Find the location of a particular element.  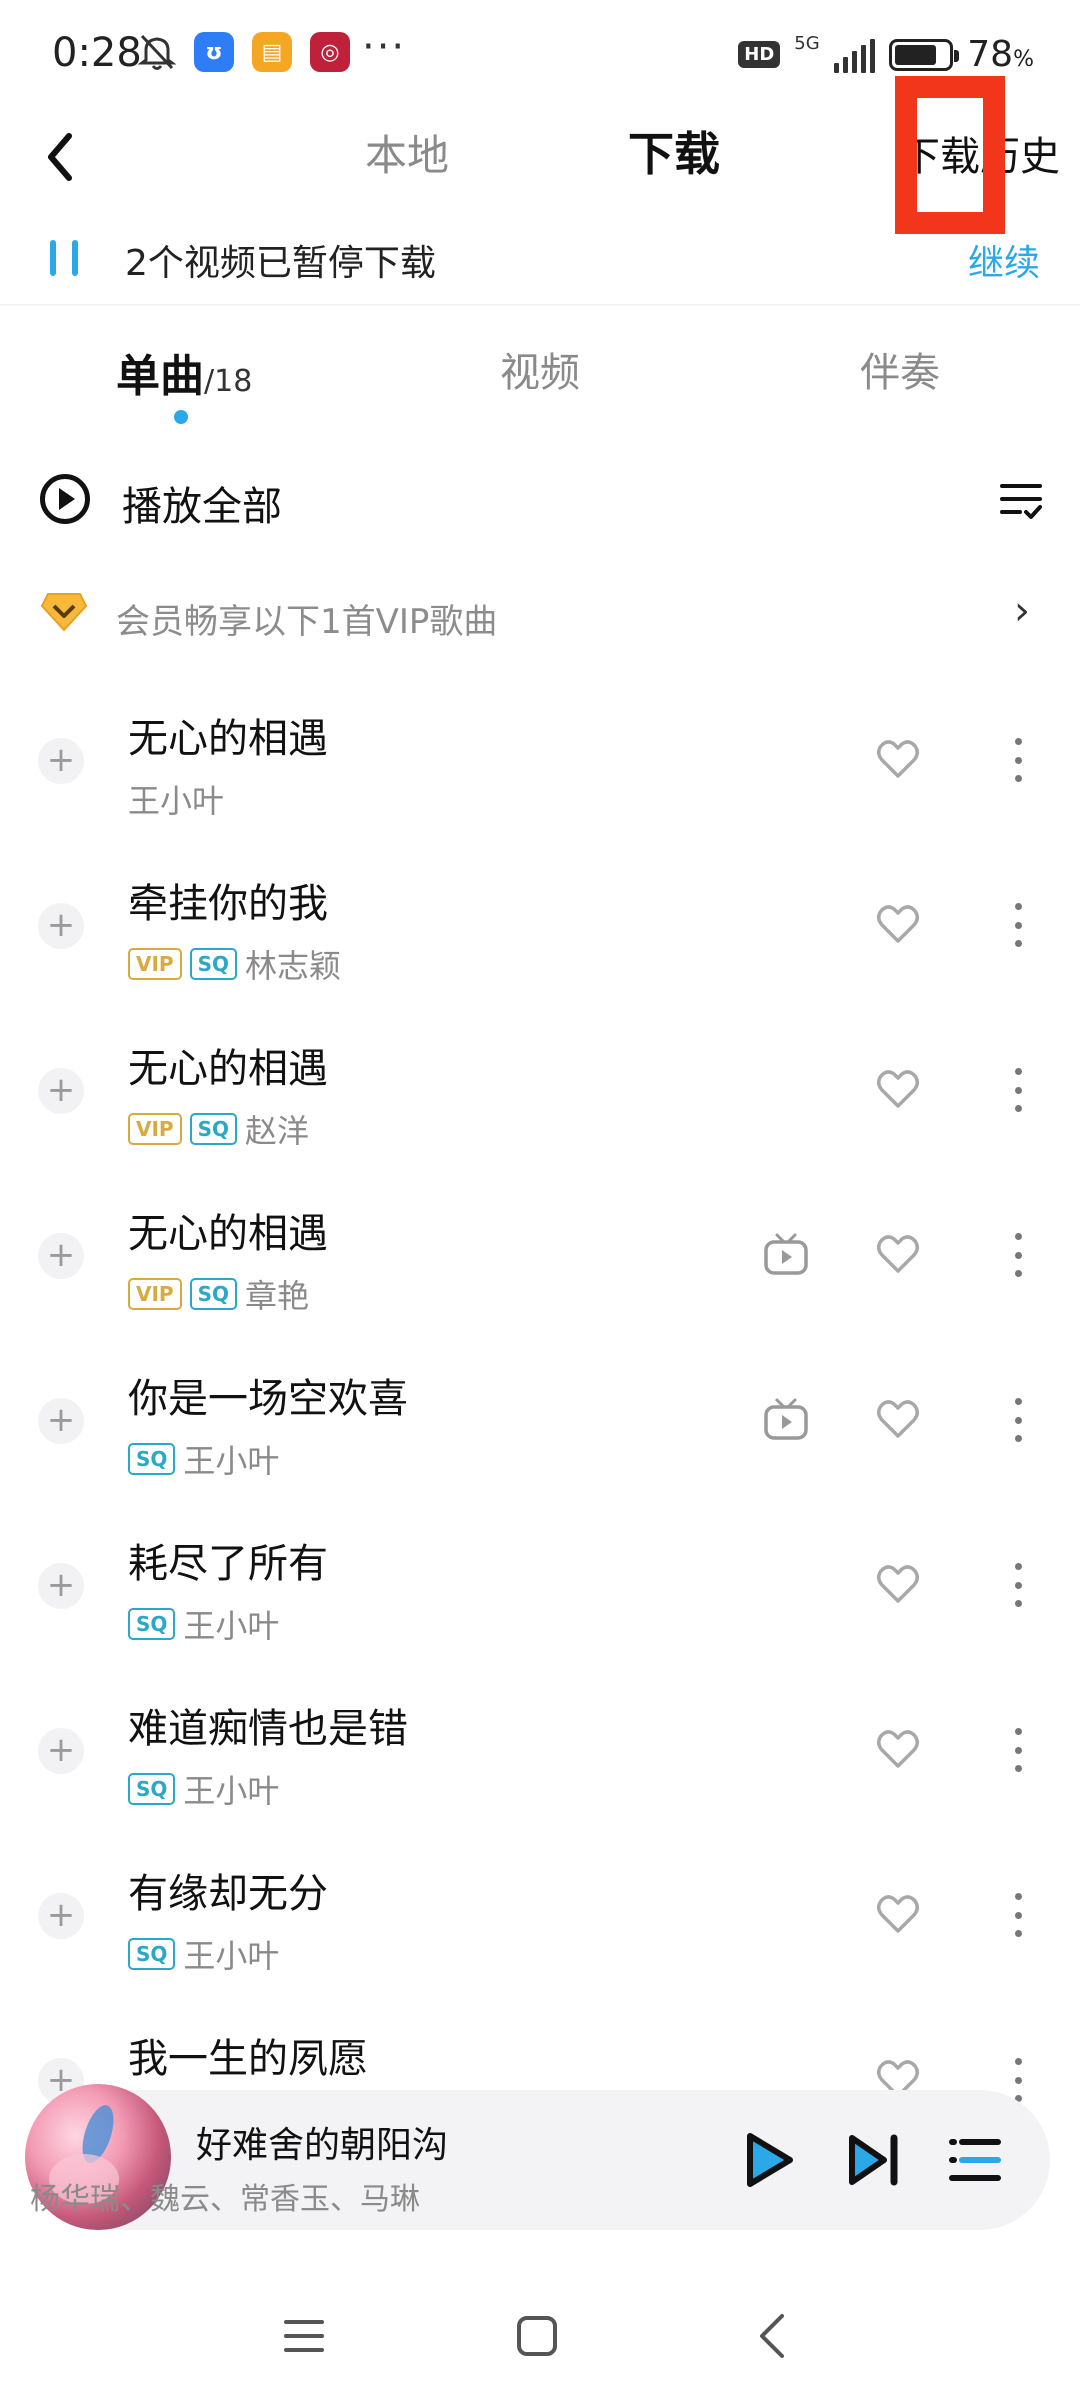

song-row: + 难道痴情也是错 SQ 王小叶 is located at coordinates (540, 1752).